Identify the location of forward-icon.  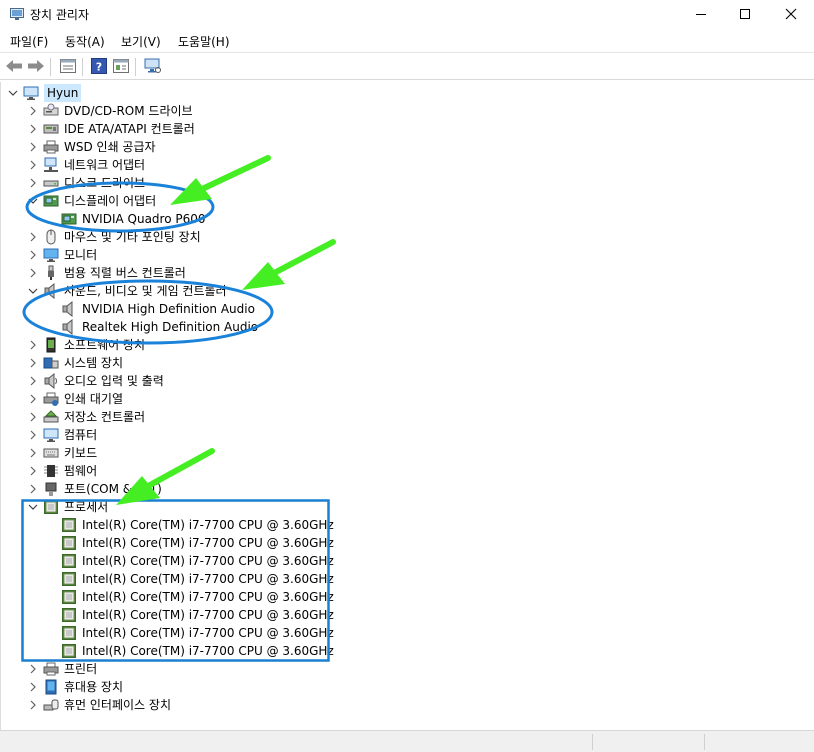
(36, 67).